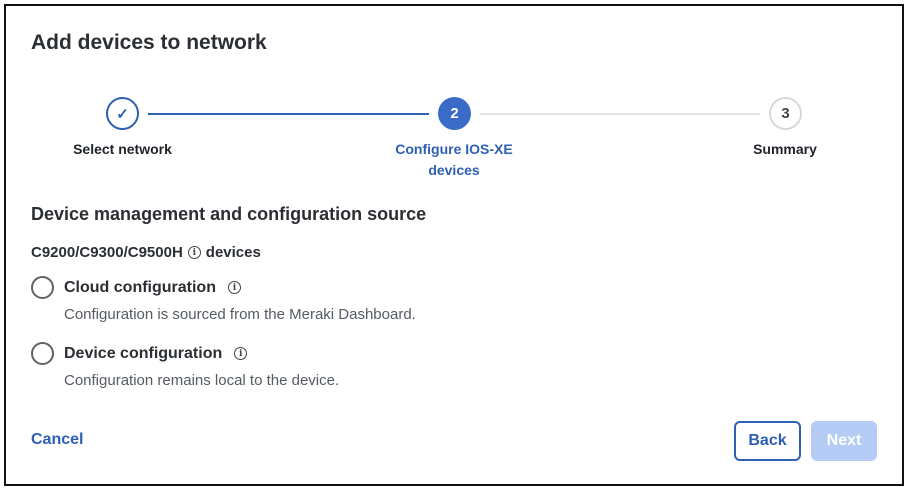  I want to click on device-configuration-option: Device configuration i, so click(139, 353).